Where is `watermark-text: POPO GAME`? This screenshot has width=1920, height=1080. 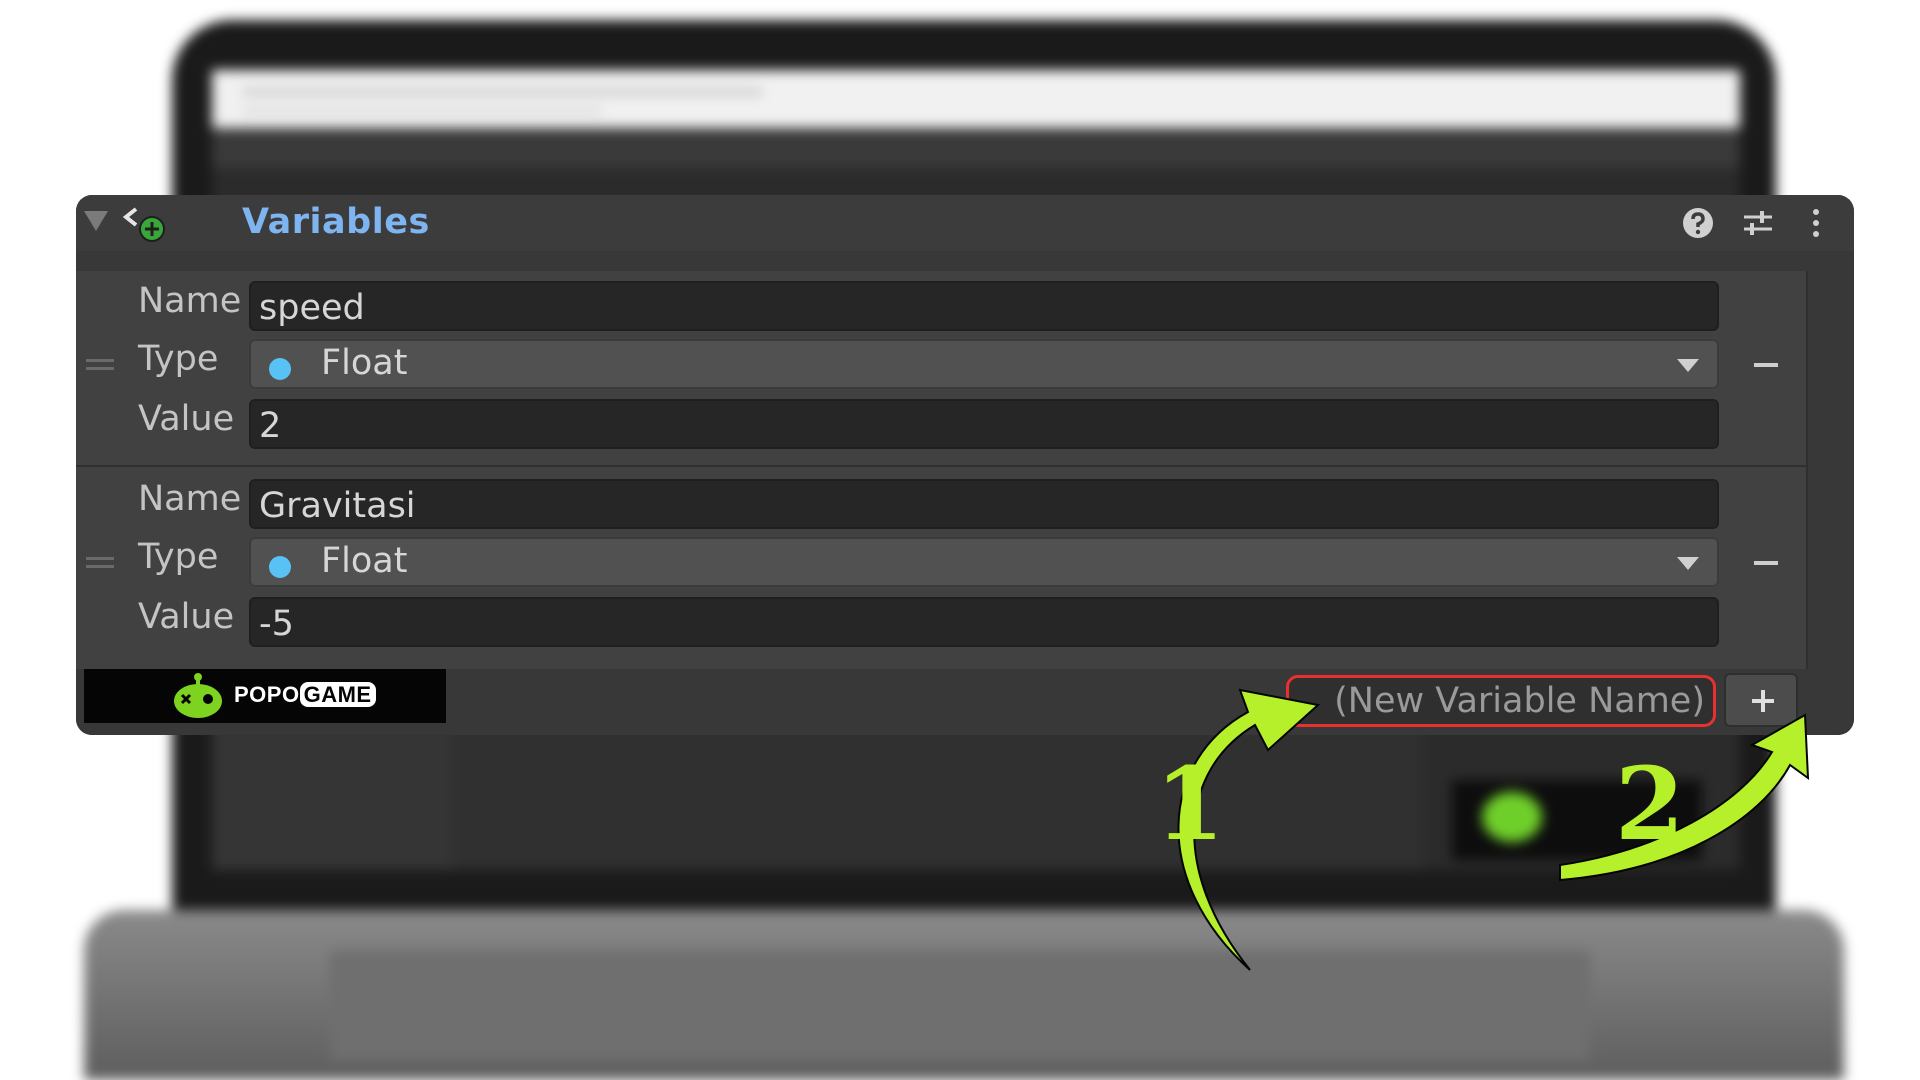 watermark-text: POPO GAME is located at coordinates (305, 695).